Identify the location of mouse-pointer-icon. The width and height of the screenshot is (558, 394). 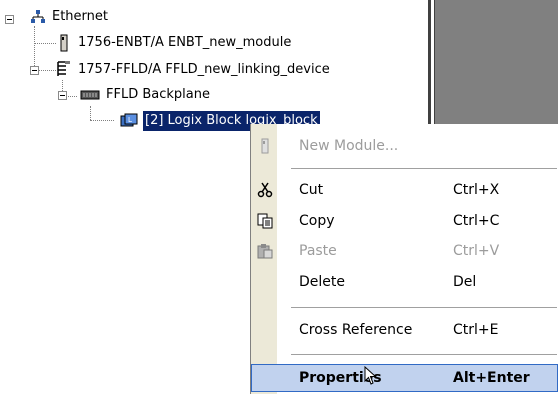
(370, 375).